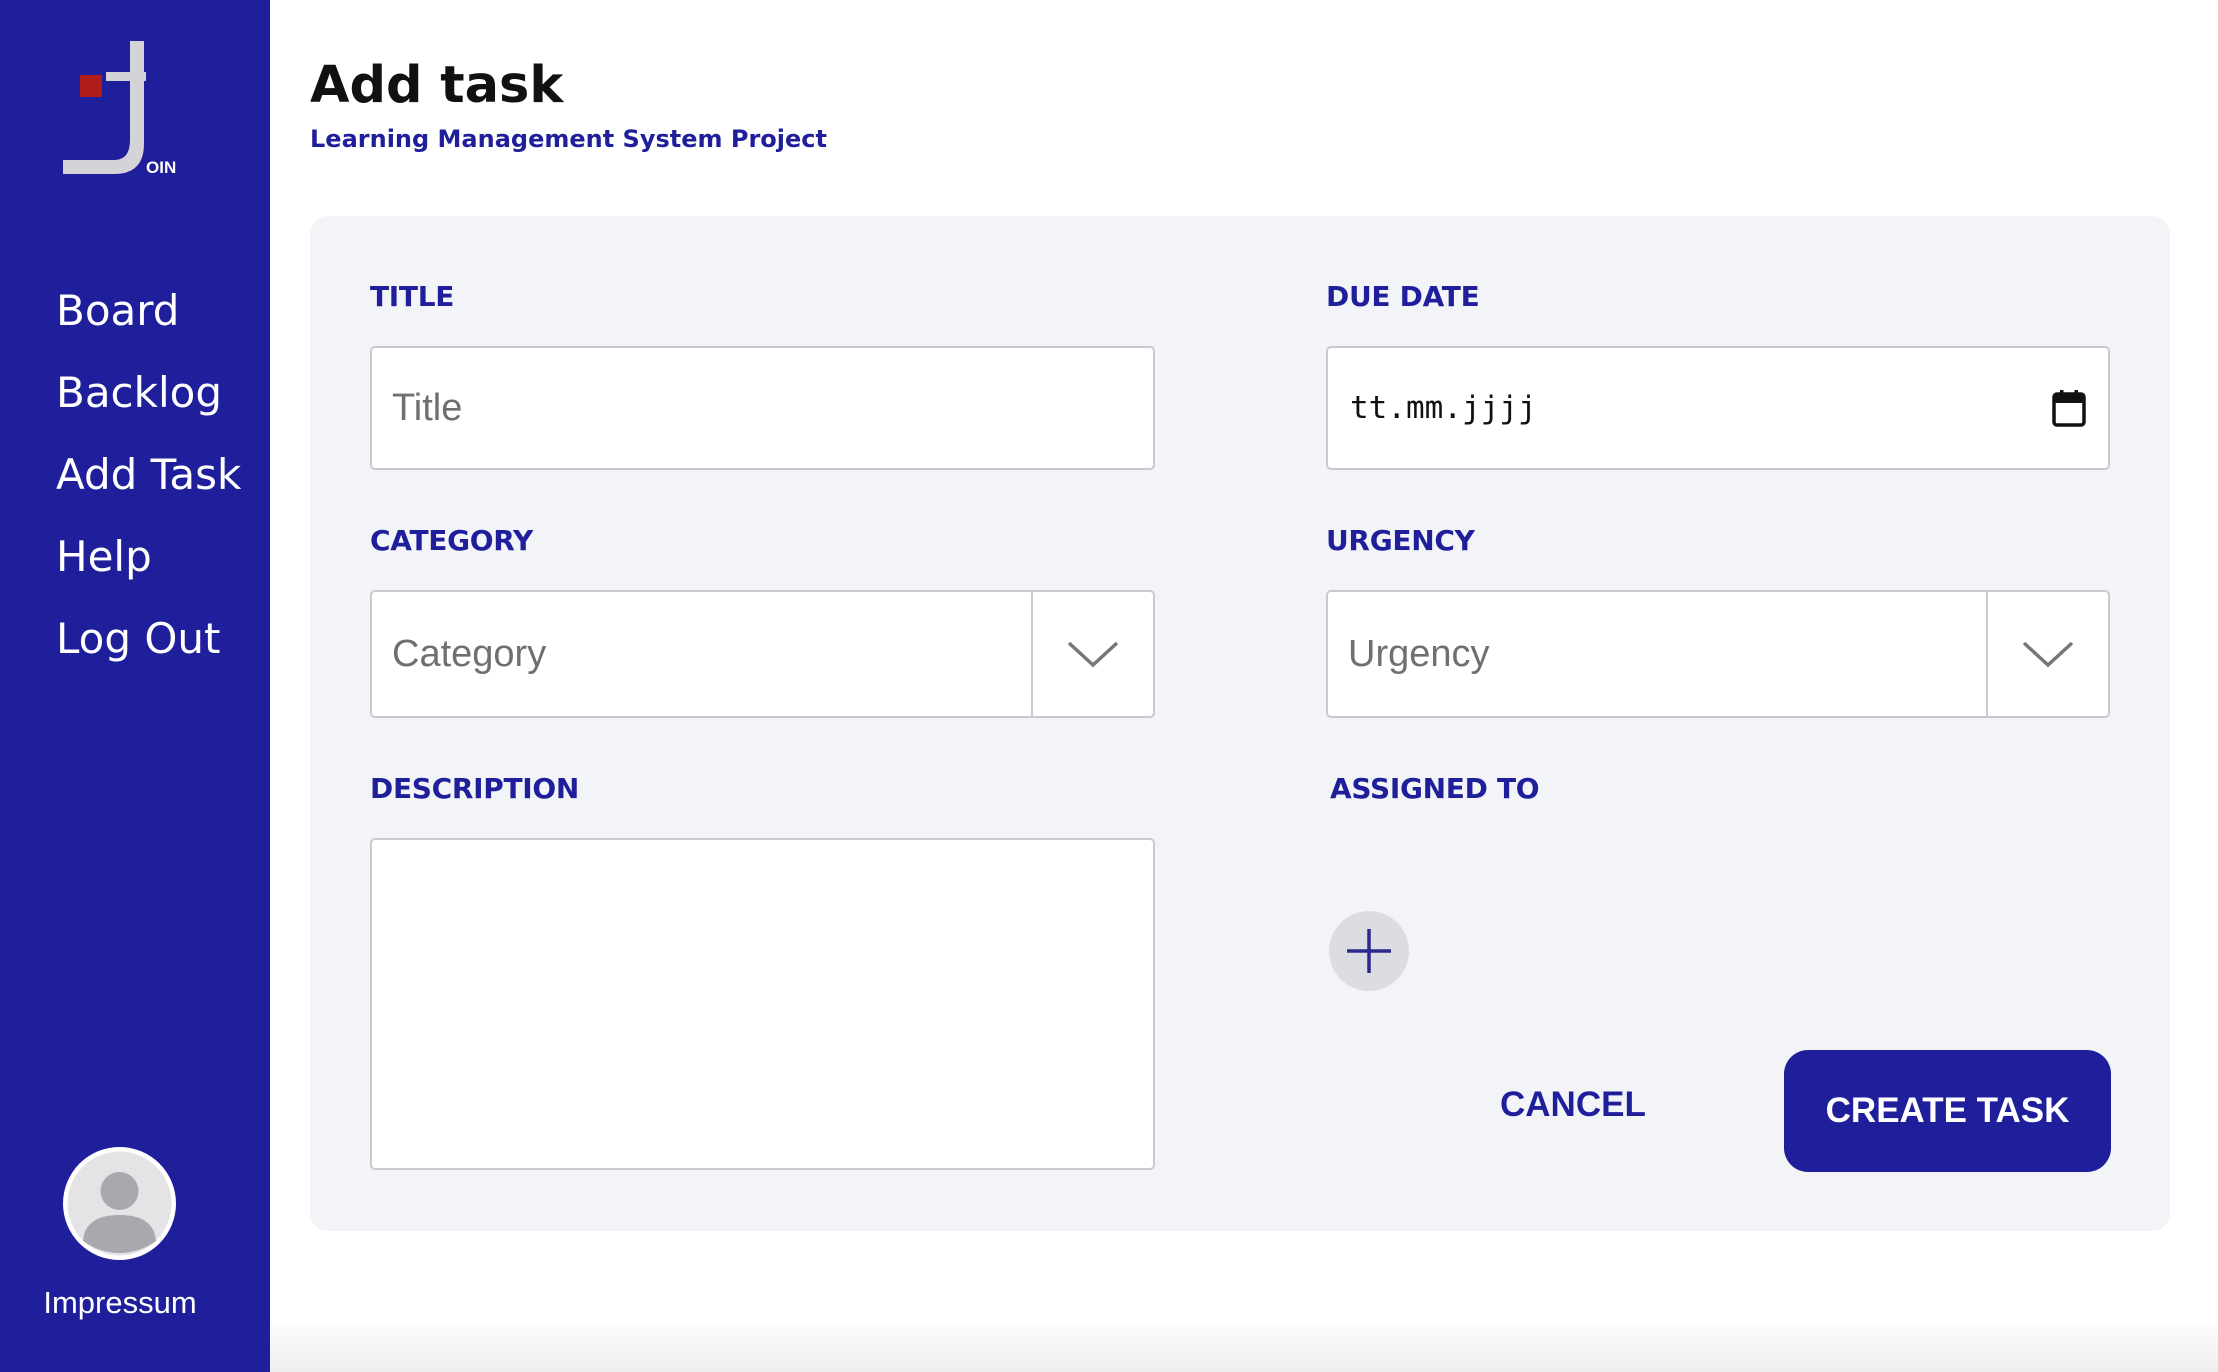  Describe the element at coordinates (568, 139) in the screenshot. I see `page-subtitle: Learning Management System Project` at that location.